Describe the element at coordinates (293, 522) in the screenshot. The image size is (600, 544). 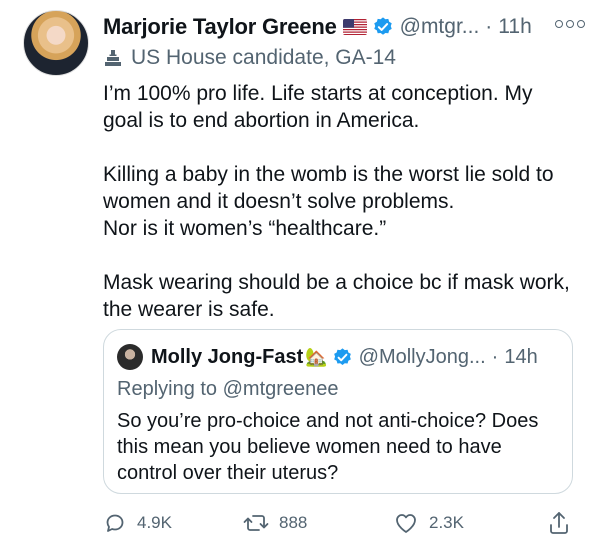
I see `retweet-count: 888` at that location.